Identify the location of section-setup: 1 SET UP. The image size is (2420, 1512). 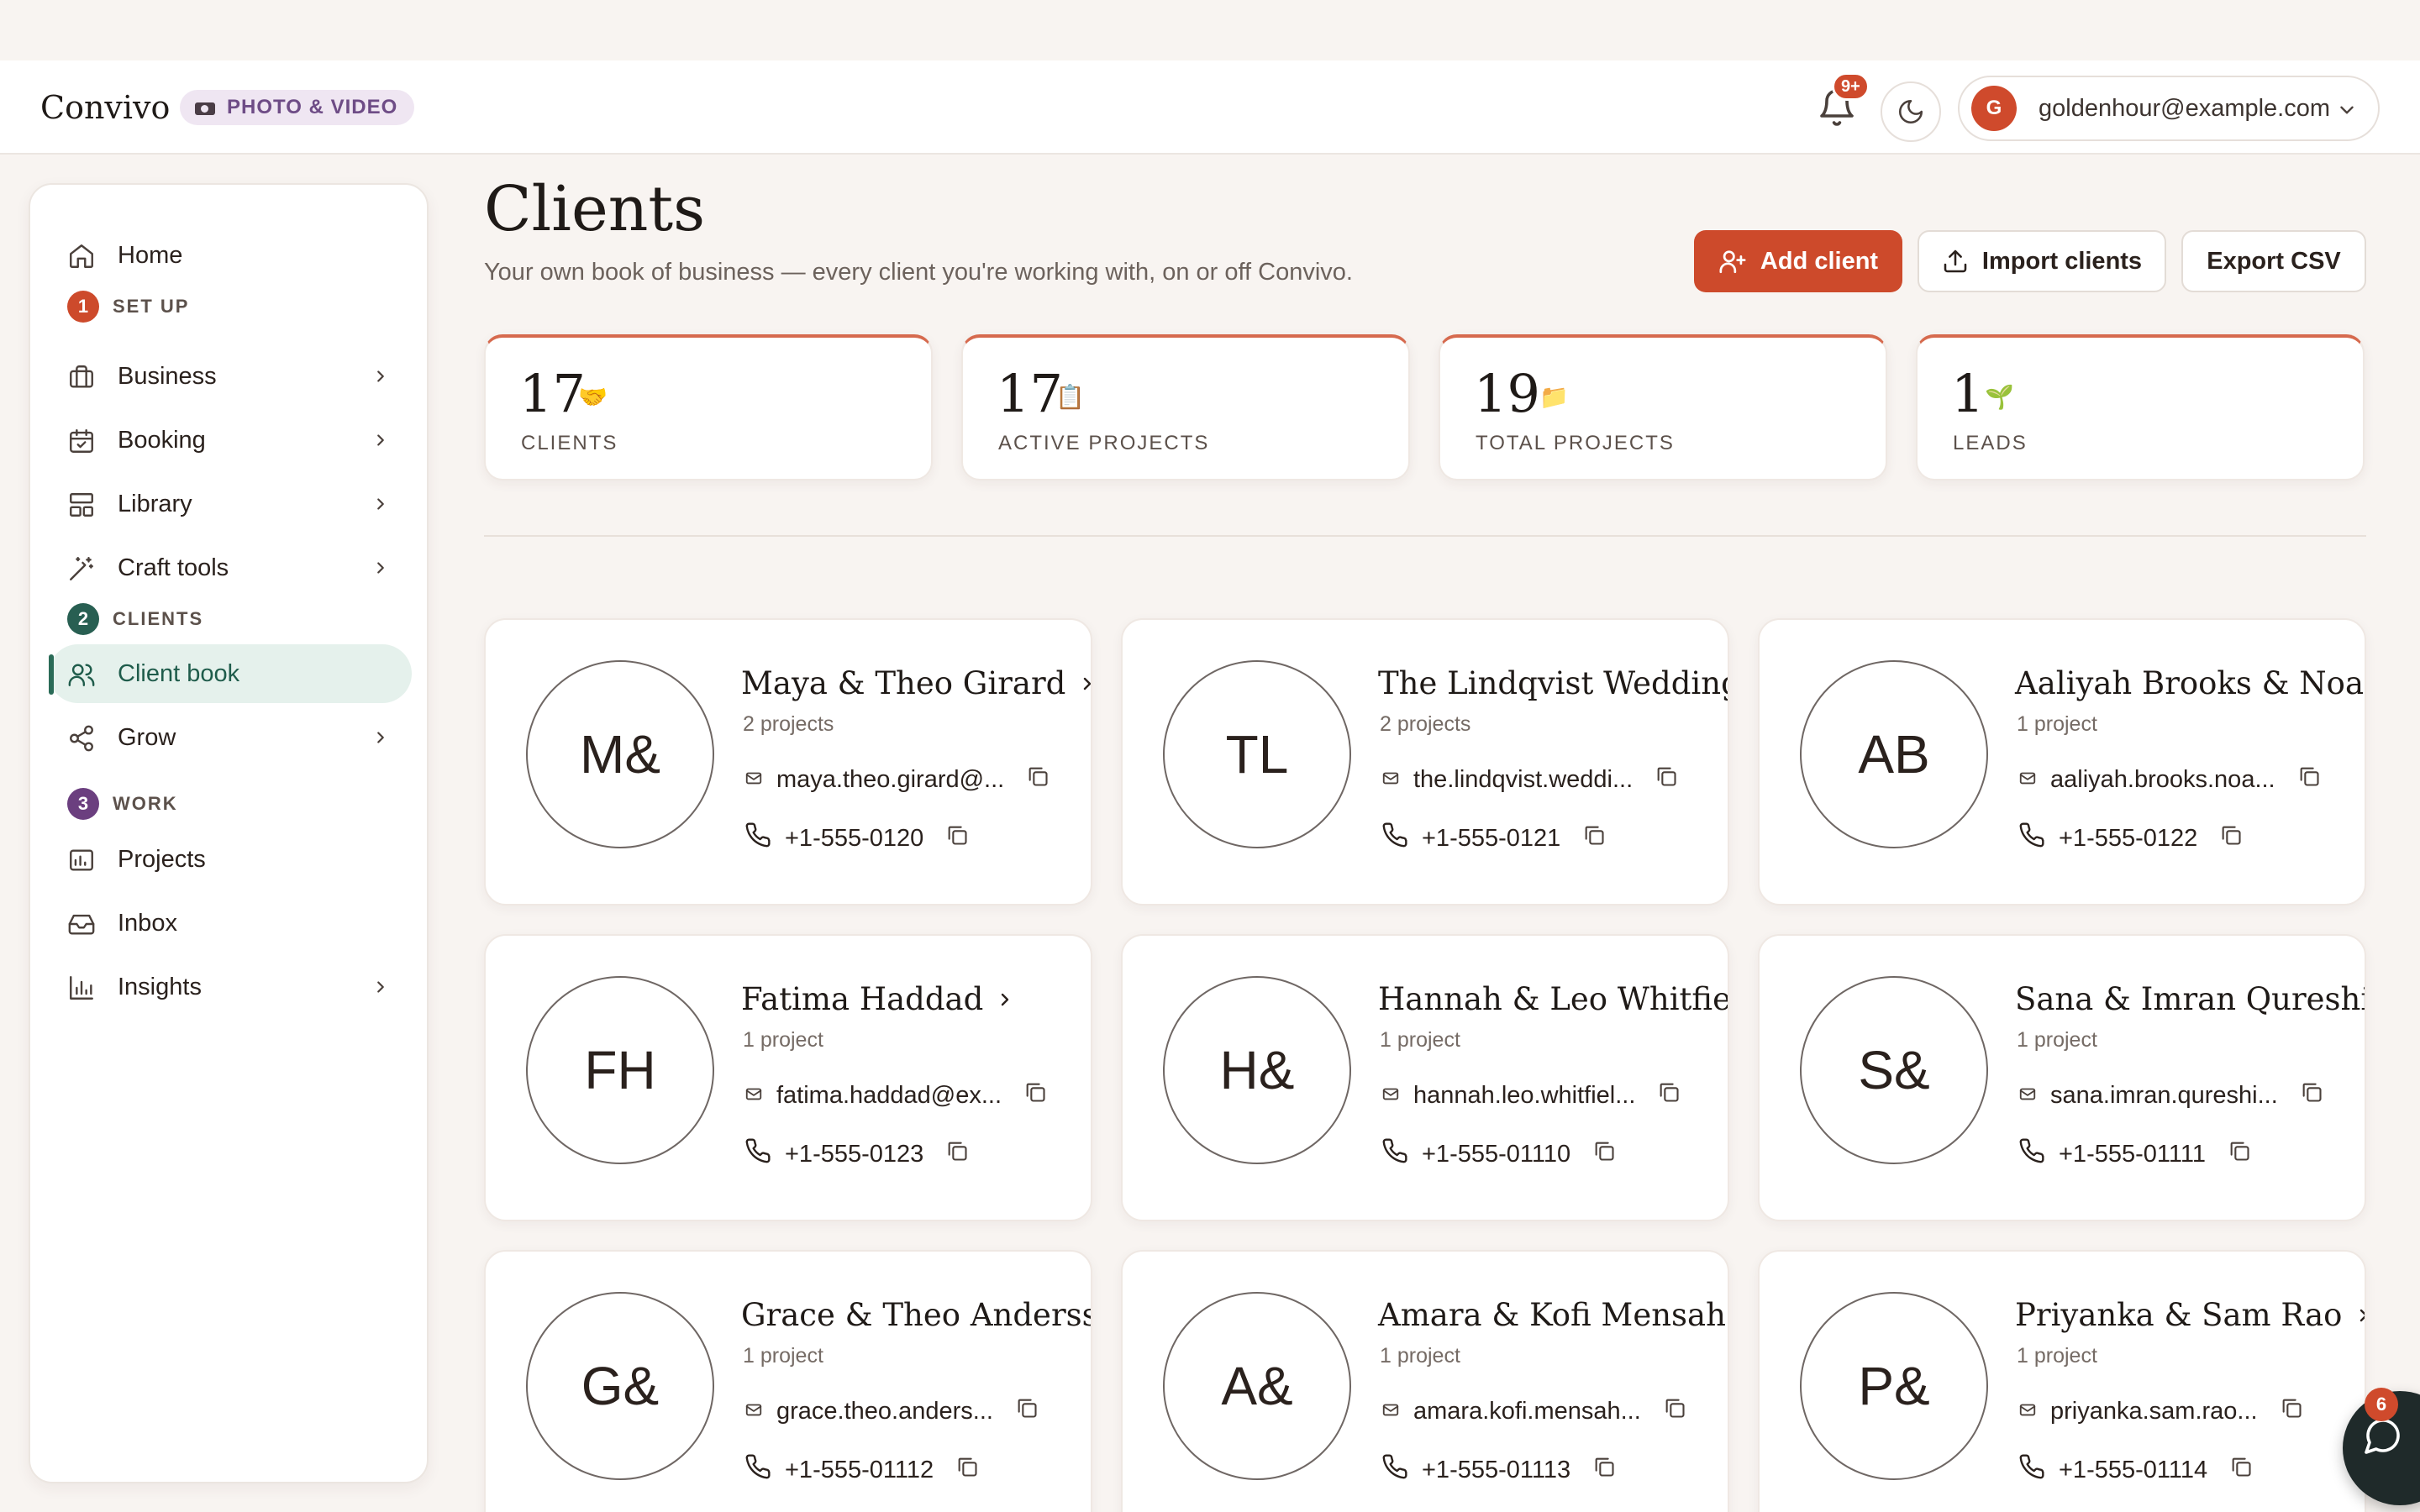
(128, 307).